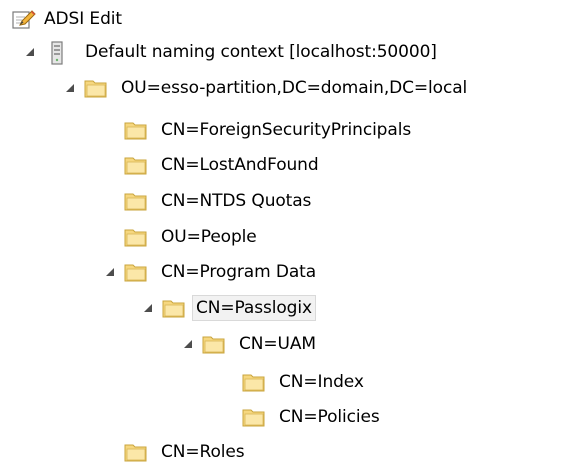 Image resolution: width=570 pixels, height=468 pixels. What do you see at coordinates (83, 19) in the screenshot?
I see `tree-node-label: ADSI Edit` at bounding box center [83, 19].